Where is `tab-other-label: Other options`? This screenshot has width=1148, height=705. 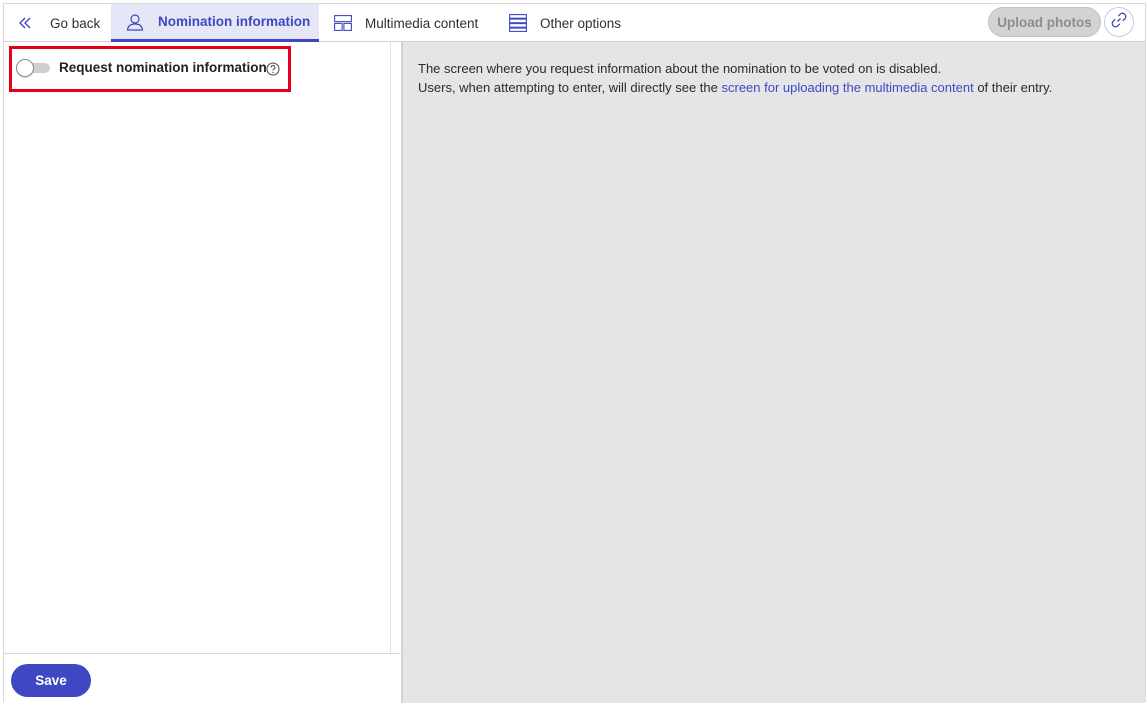
tab-other-label: Other options is located at coordinates (581, 23).